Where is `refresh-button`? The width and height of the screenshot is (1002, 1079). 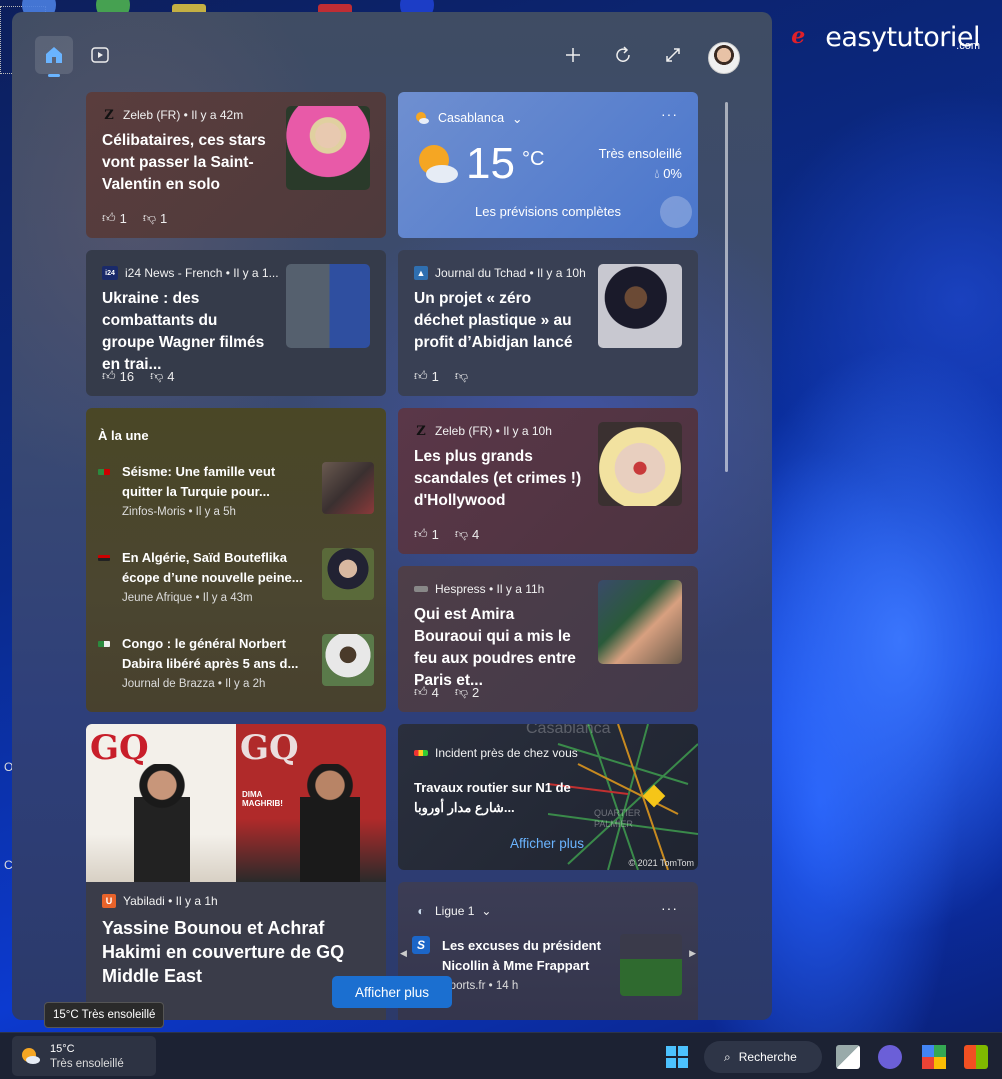
refresh-button is located at coordinates (623, 55).